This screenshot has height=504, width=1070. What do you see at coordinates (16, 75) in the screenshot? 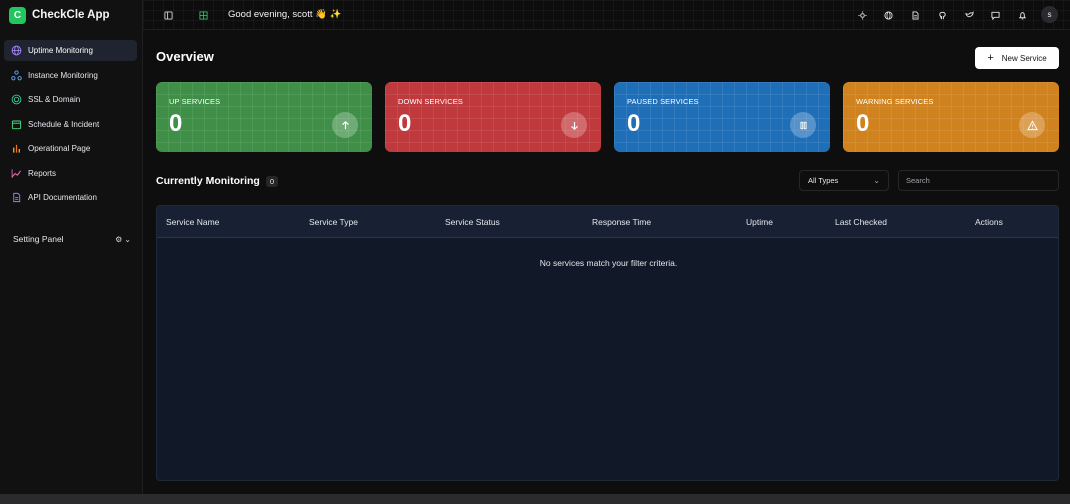
I see `network-icon` at bounding box center [16, 75].